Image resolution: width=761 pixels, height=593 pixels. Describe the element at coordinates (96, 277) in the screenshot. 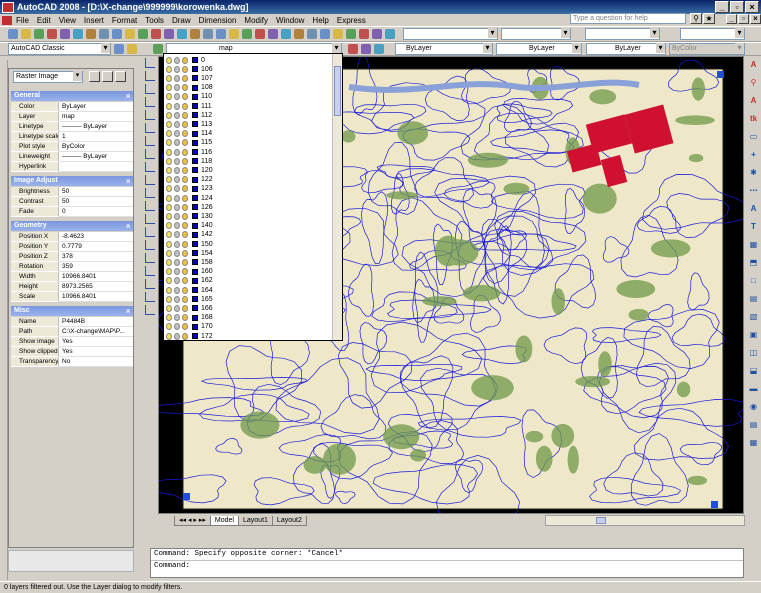

I see `property-value: 10966.8401` at that location.